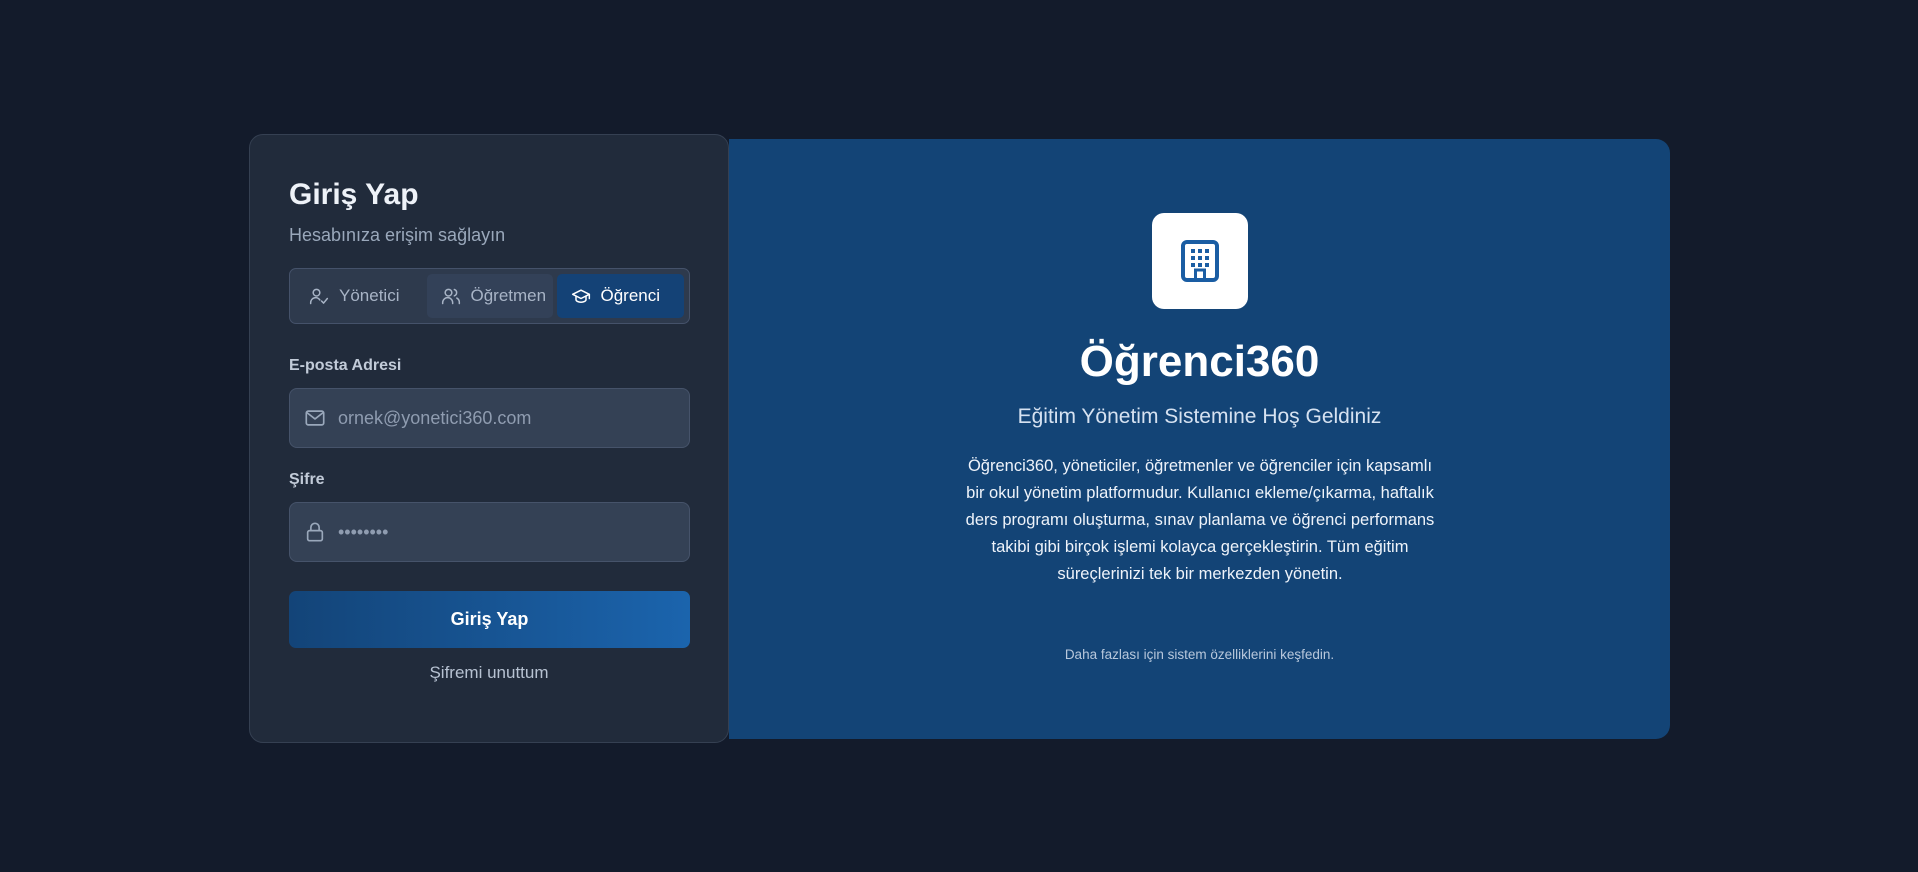 Image resolution: width=1918 pixels, height=872 pixels. I want to click on users-icon, so click(450, 296).